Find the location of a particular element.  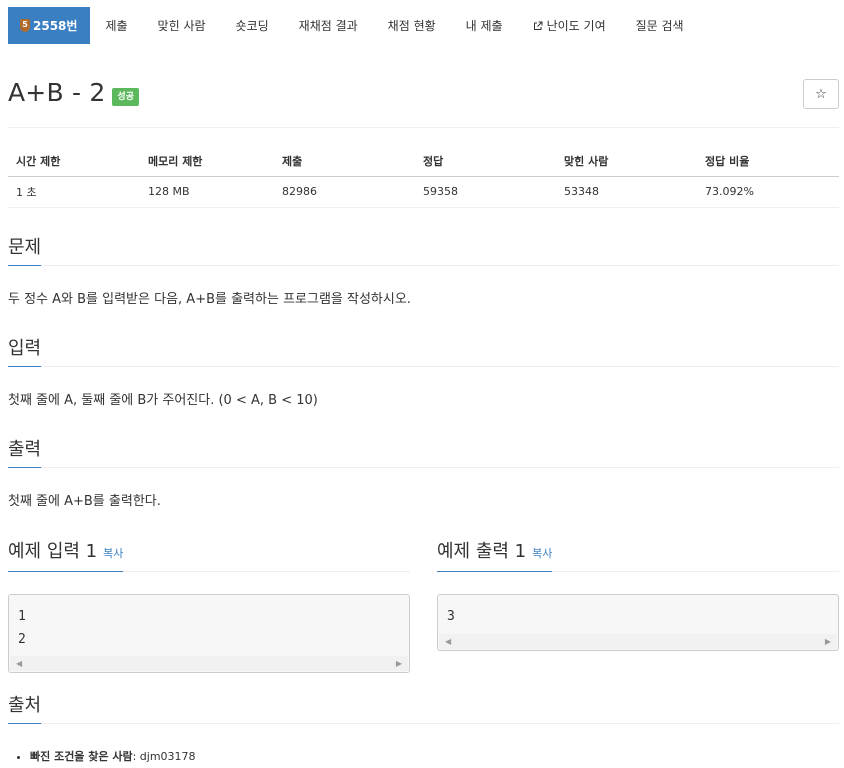

nav-difficulty-contribution: 난이도 기여 is located at coordinates (569, 25).